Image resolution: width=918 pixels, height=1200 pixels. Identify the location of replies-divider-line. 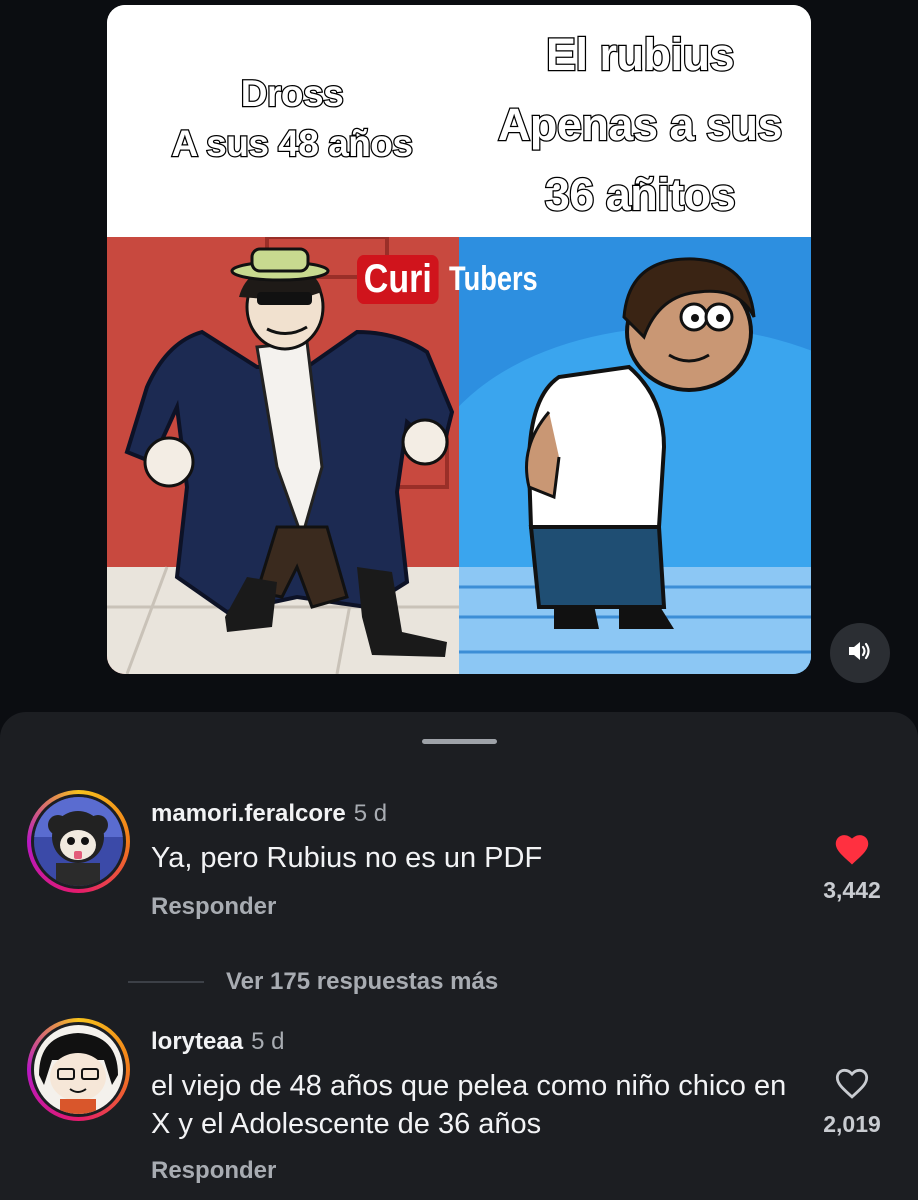
(166, 982).